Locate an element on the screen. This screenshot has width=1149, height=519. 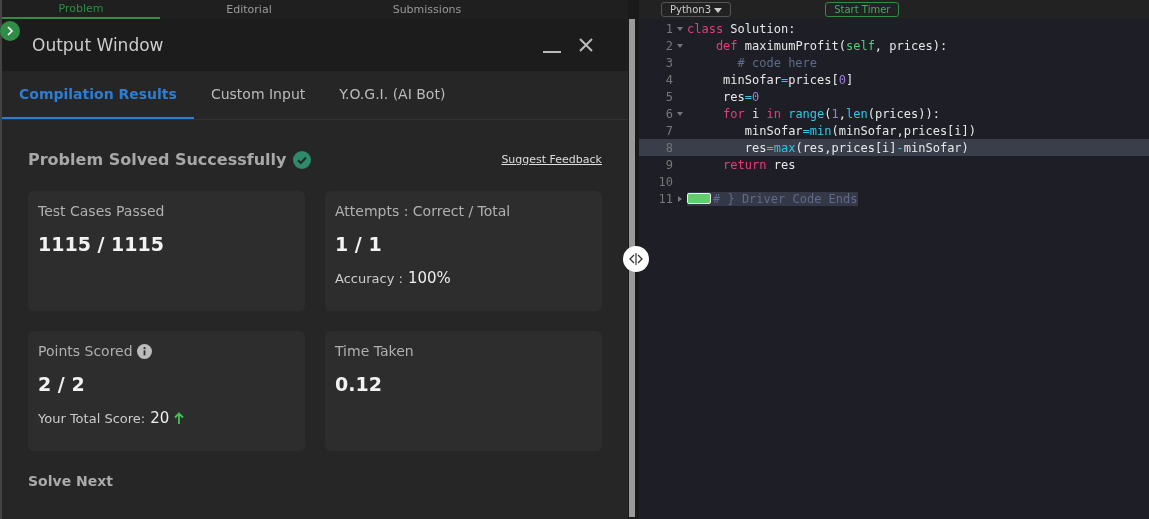
card-value: 0.12 is located at coordinates (359, 384).